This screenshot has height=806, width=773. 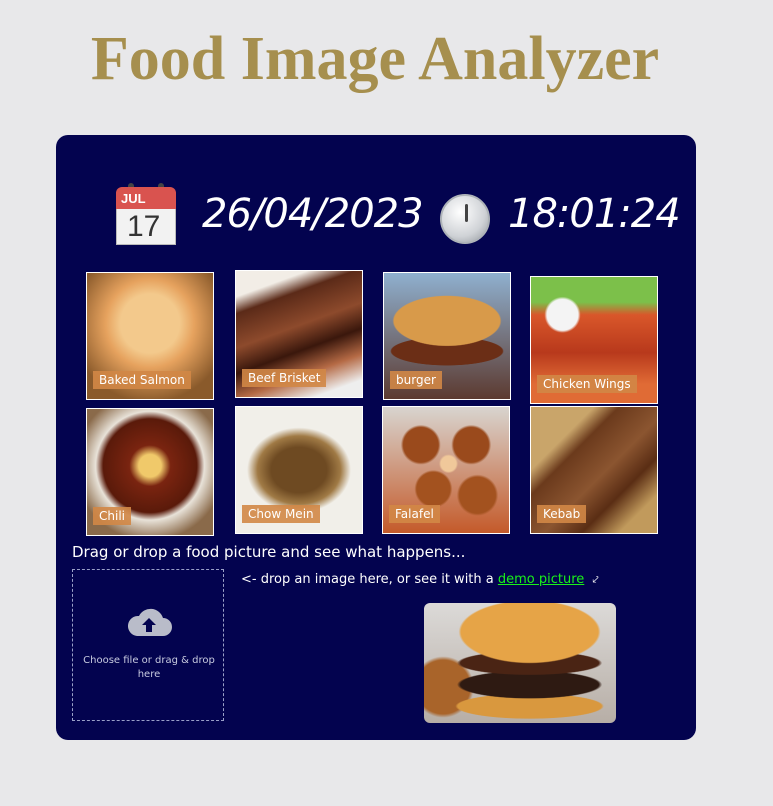 I want to click on calendar-day: 17, so click(x=144, y=226).